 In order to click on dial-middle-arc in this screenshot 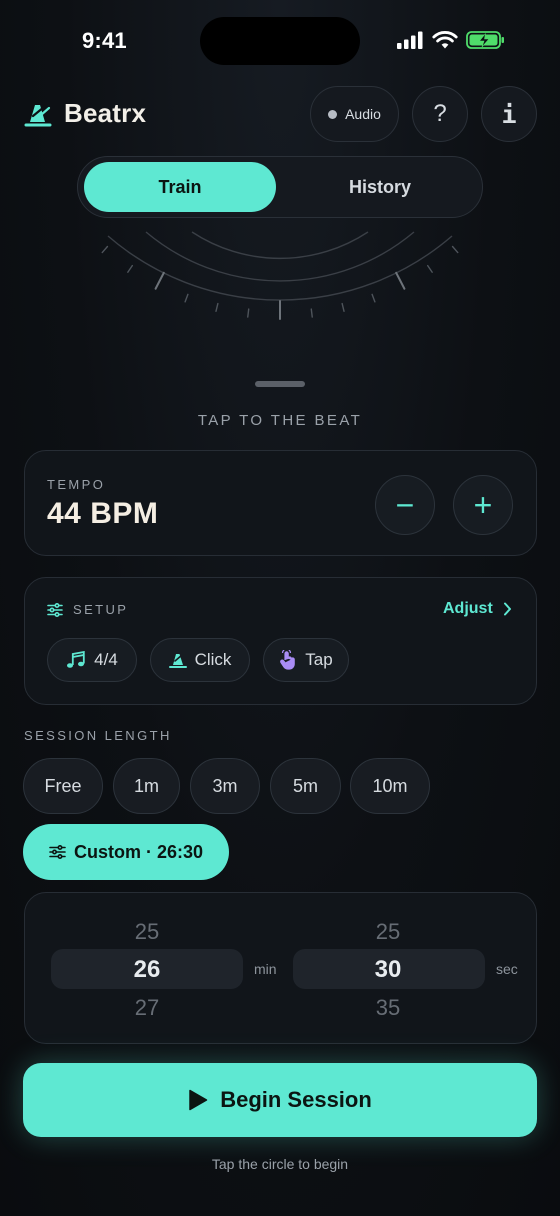, I will do `click(280, 256)`.